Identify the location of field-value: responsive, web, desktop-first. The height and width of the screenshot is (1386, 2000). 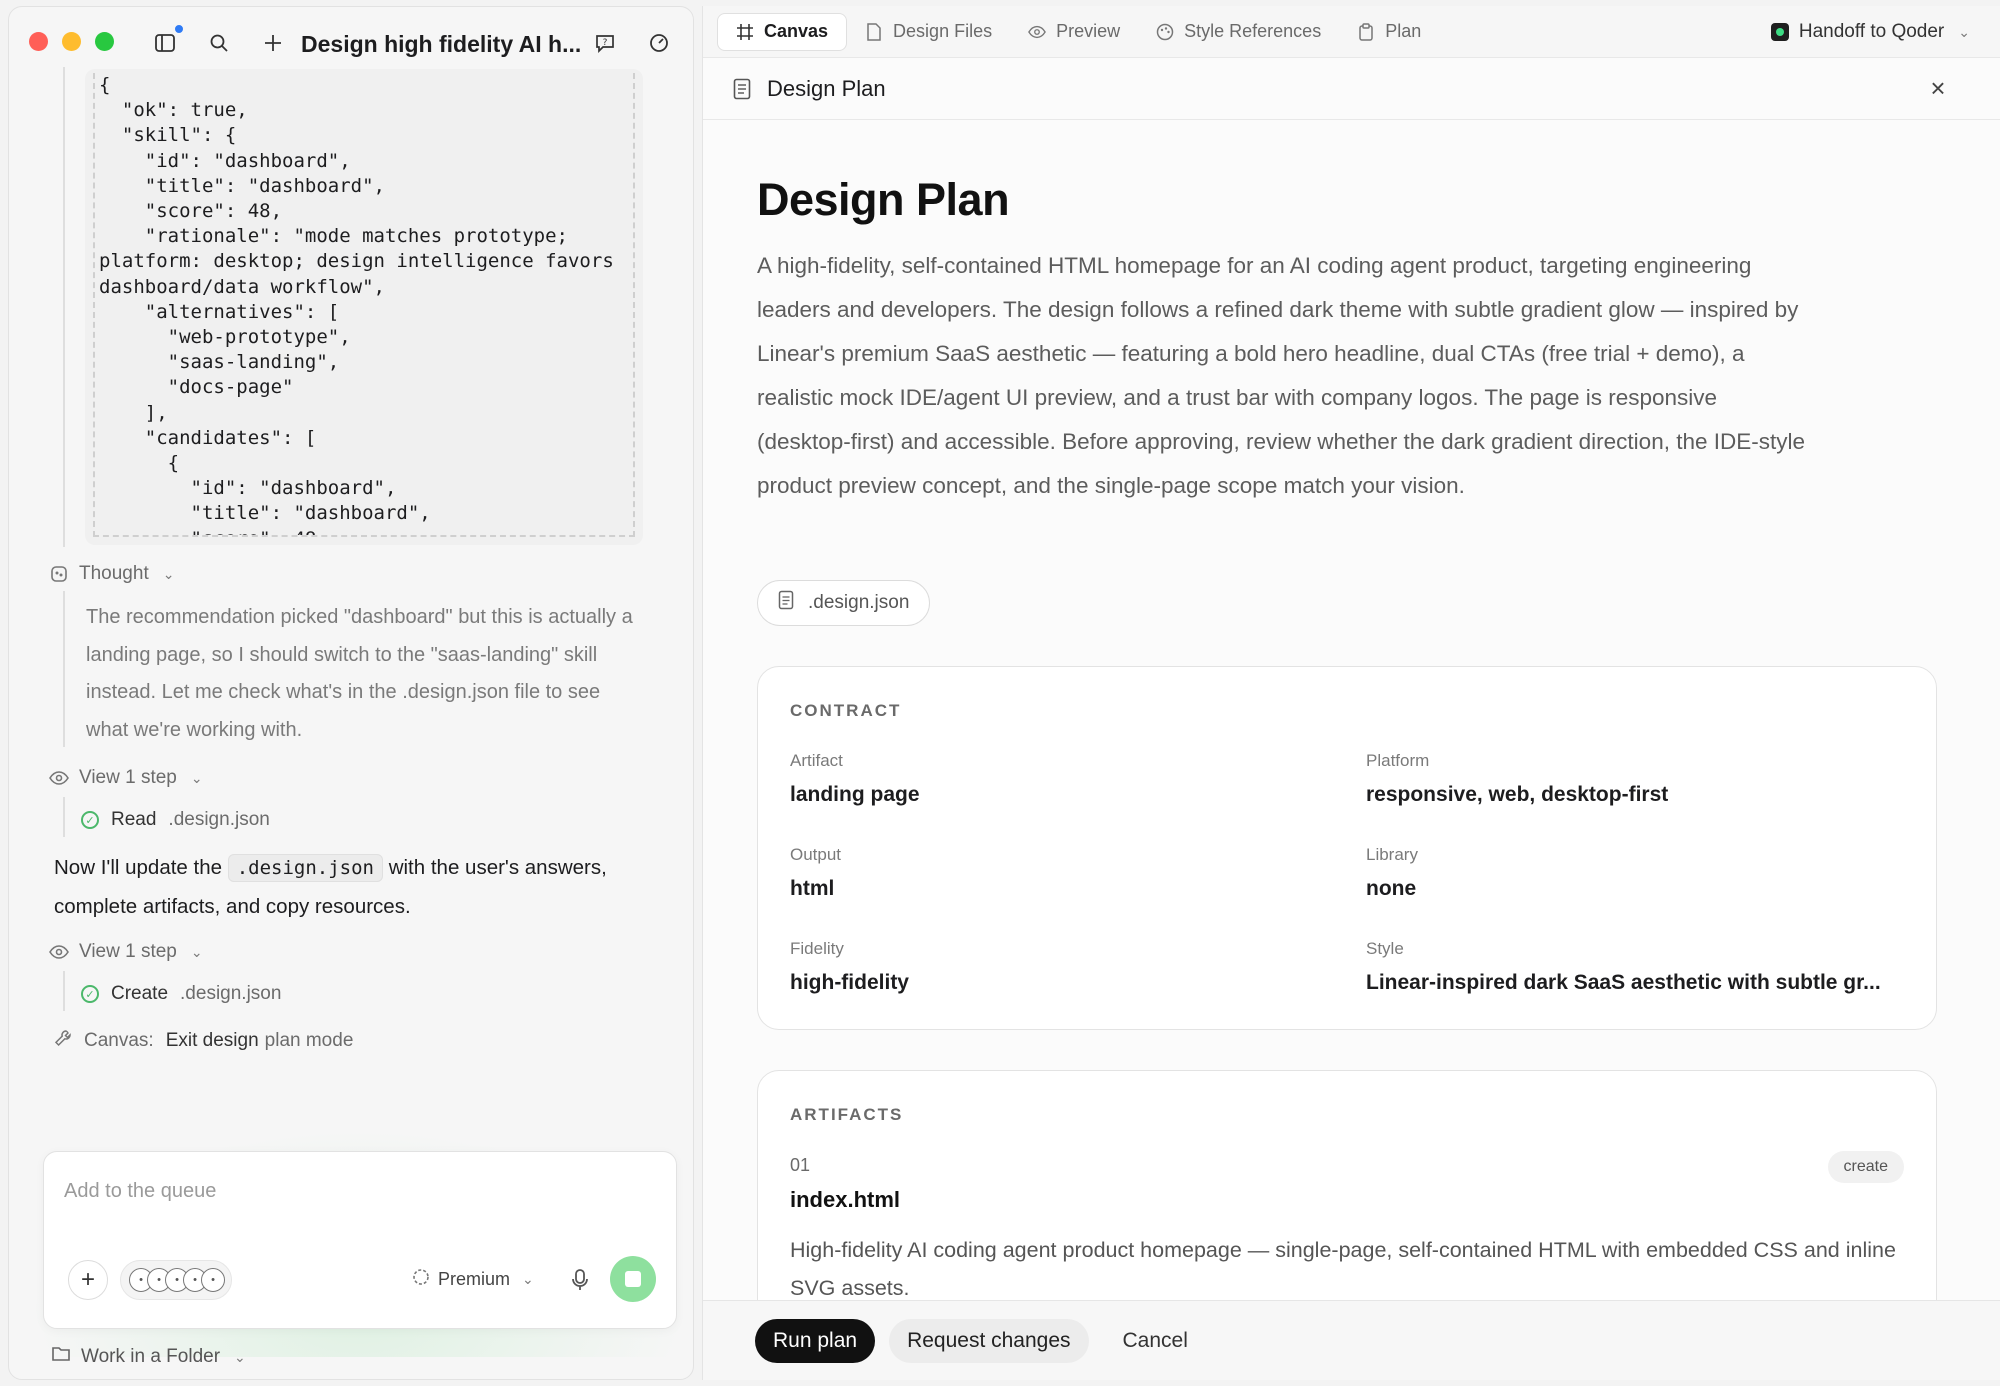
(1517, 794).